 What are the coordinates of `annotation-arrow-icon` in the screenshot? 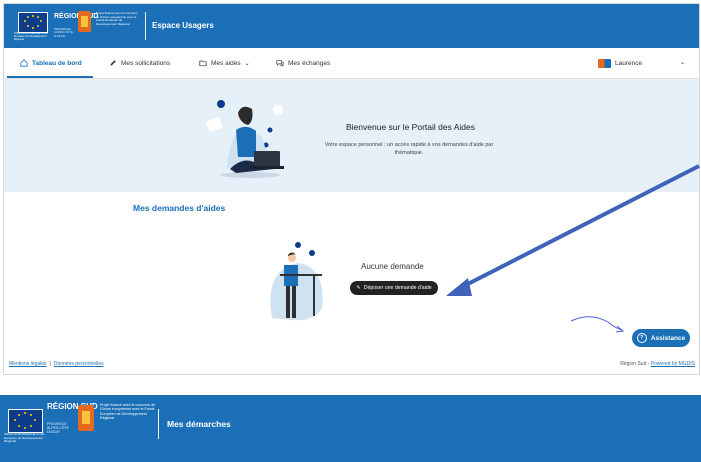 It's located at (578, 227).